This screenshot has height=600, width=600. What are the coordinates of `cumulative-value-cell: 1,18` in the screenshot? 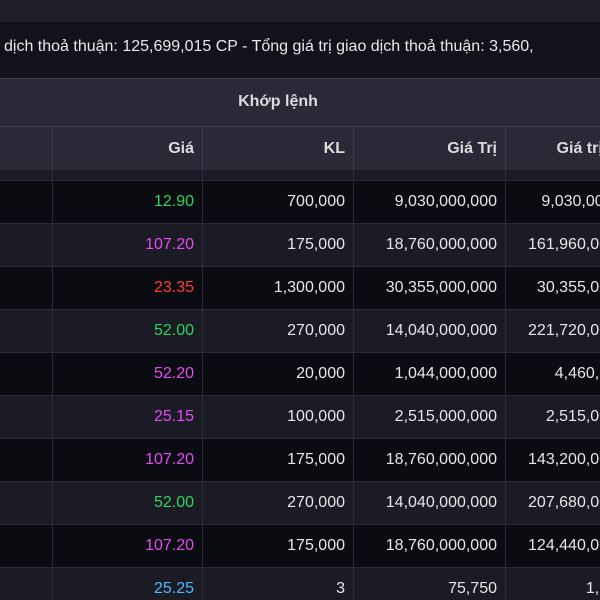 It's located at (552, 584).